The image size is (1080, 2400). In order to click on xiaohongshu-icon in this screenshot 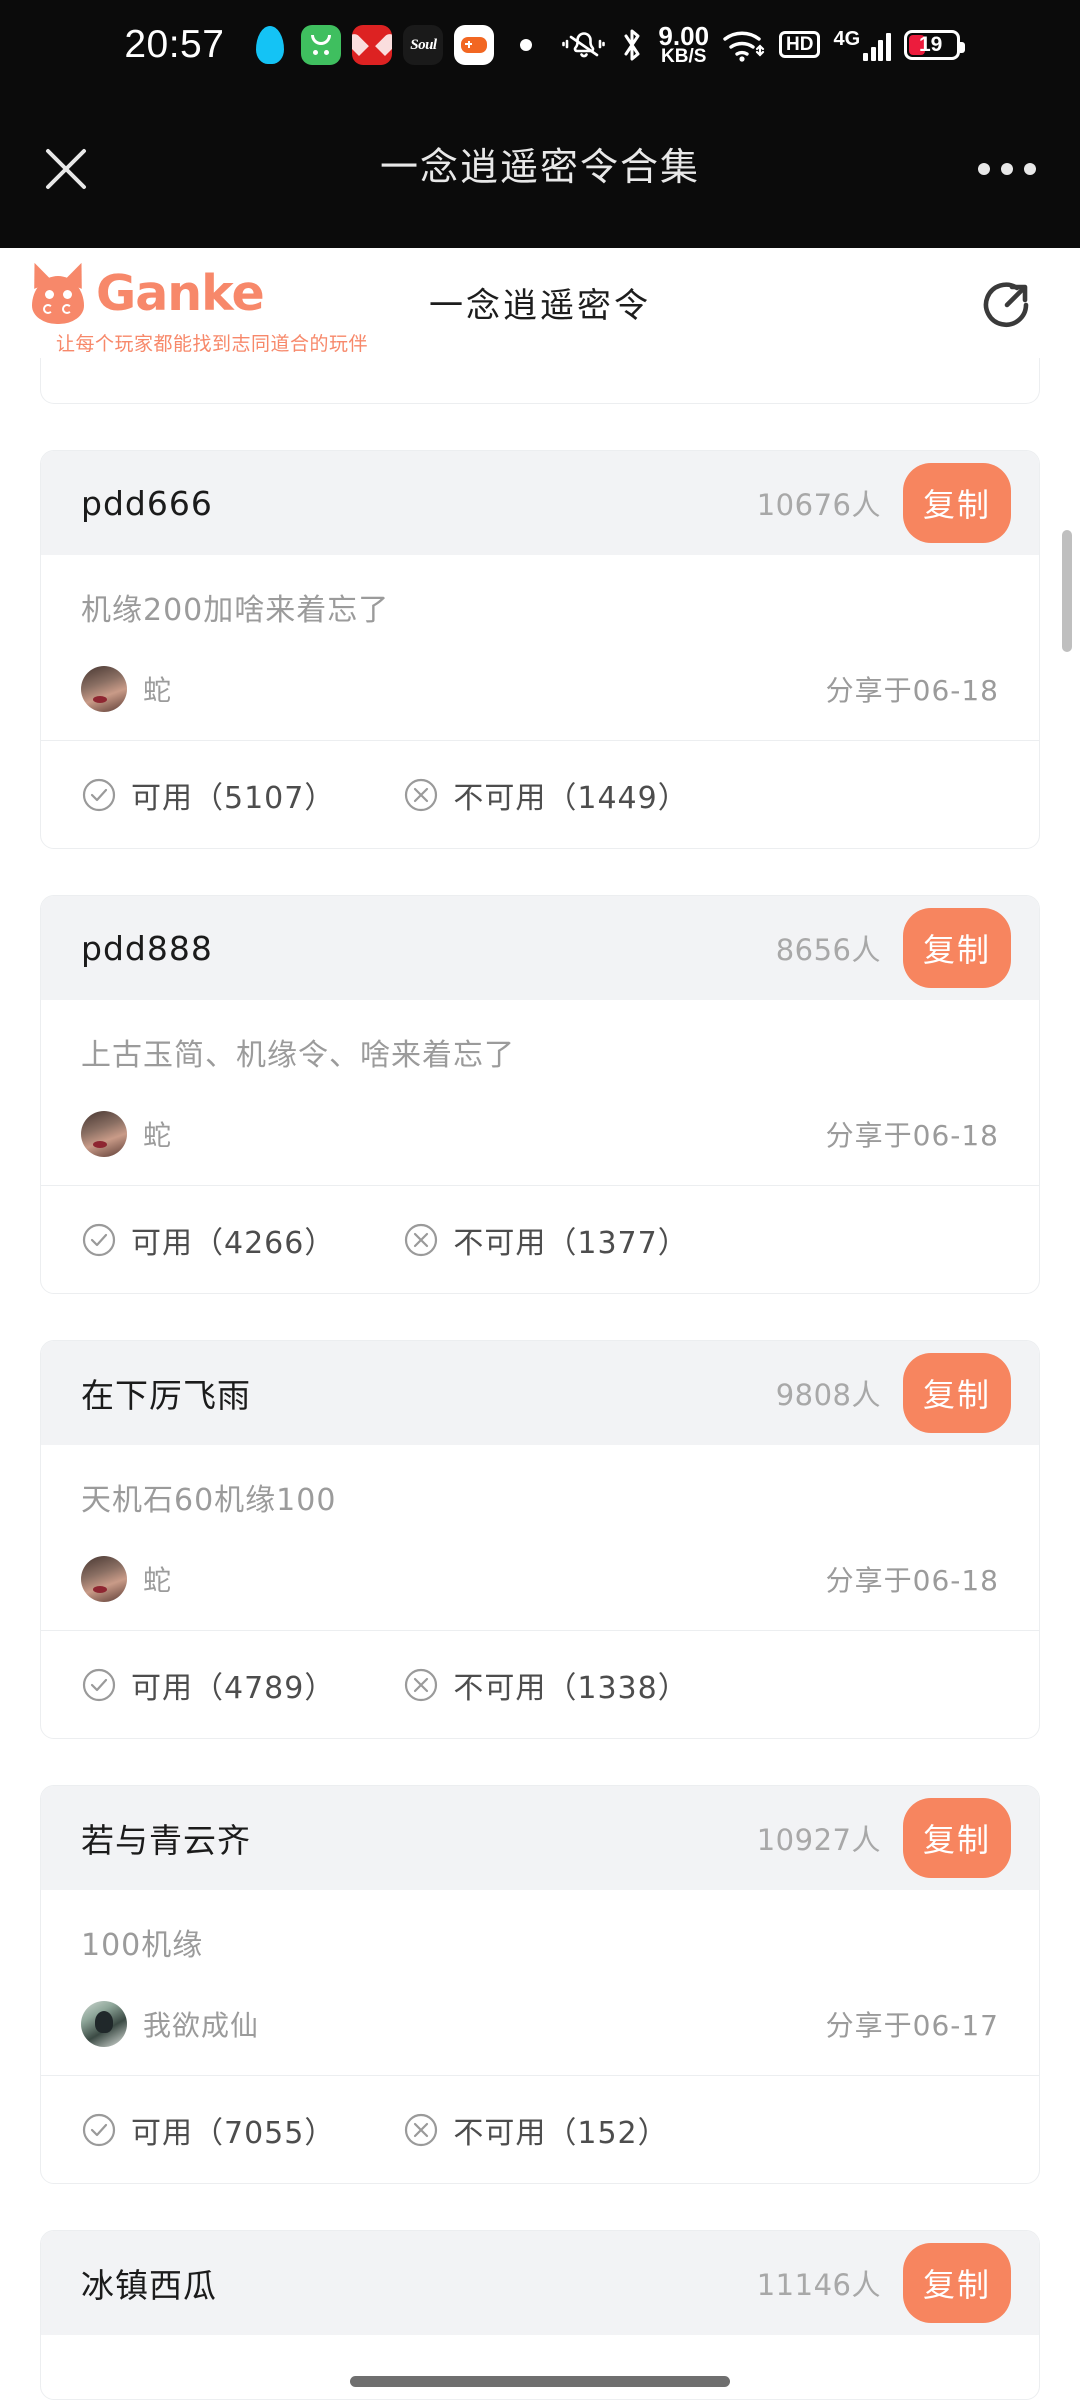, I will do `click(372, 45)`.